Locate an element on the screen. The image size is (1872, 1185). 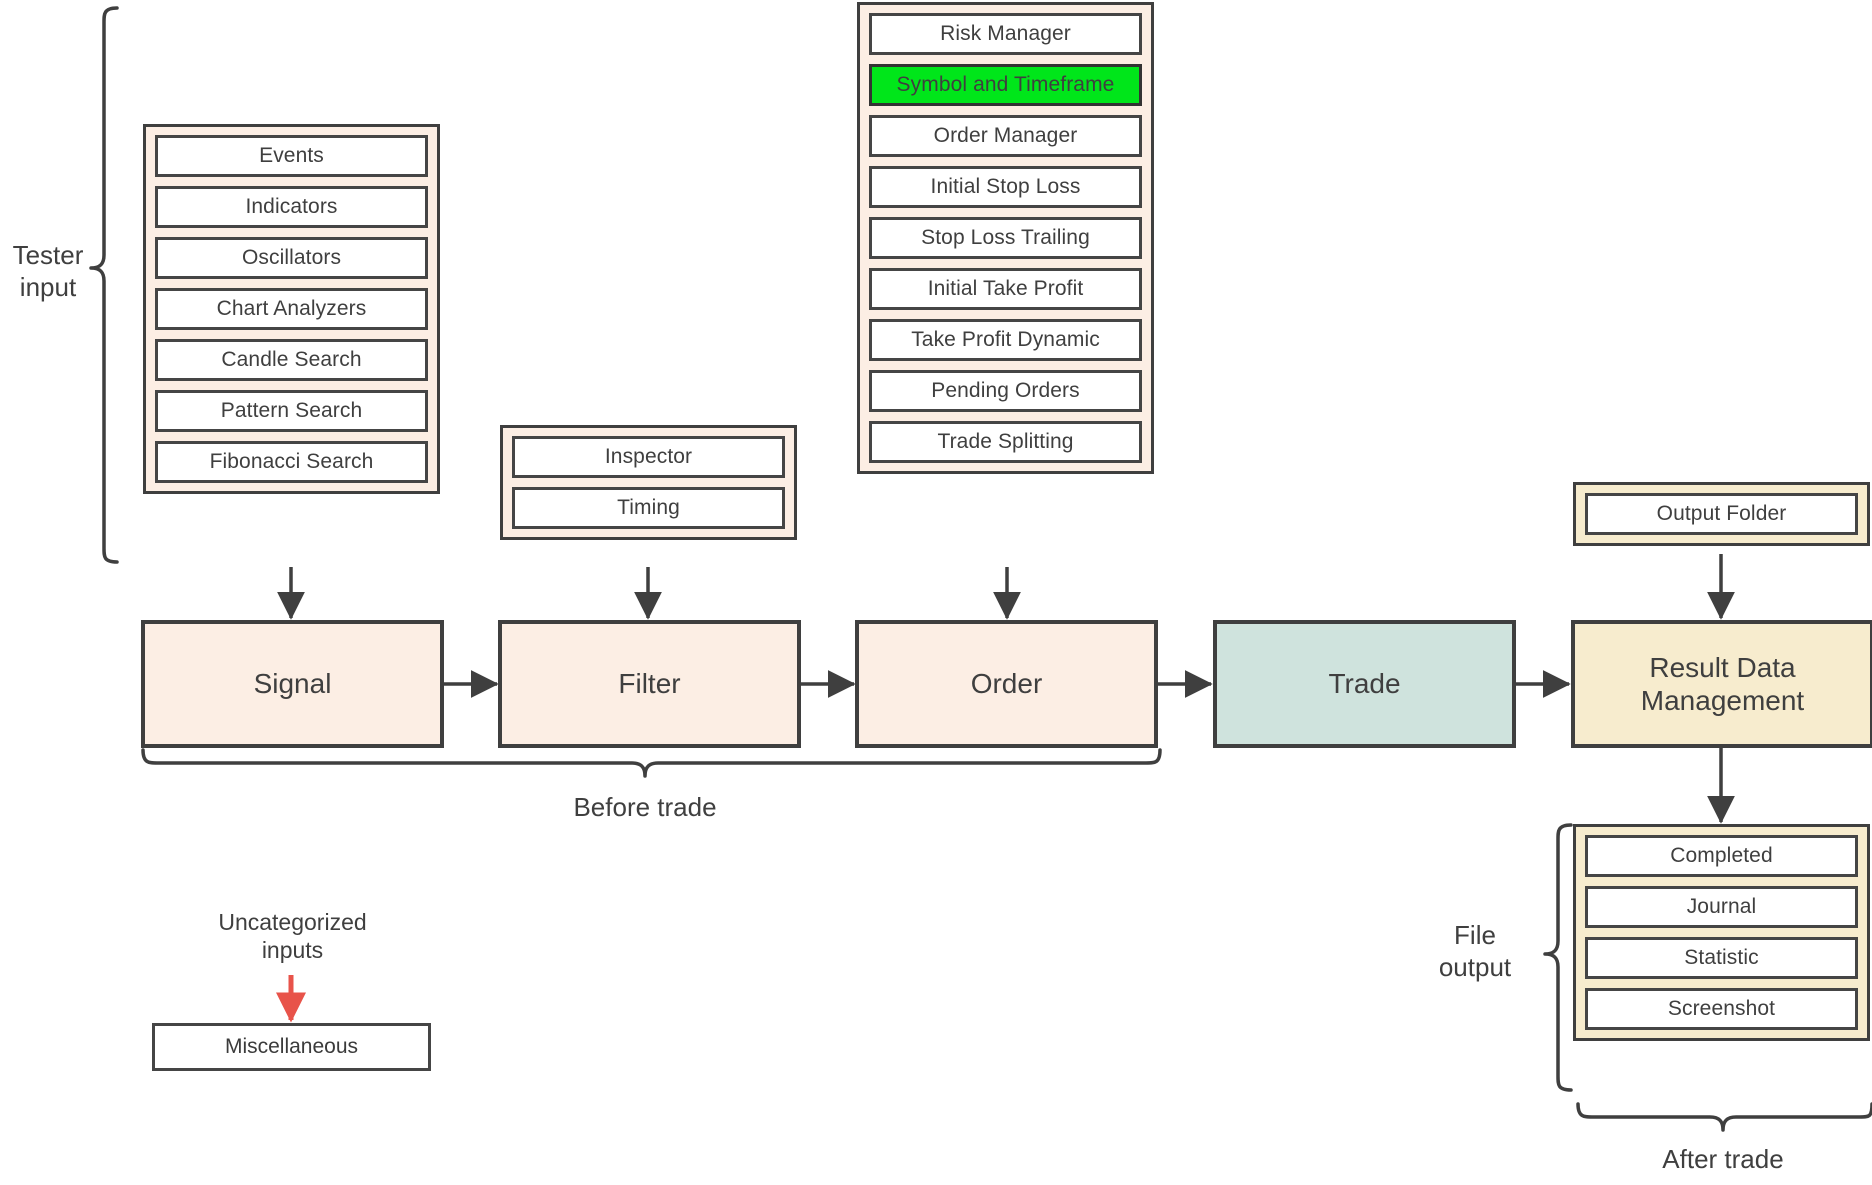
result-label-line1: Result Data is located at coordinates (1722, 667).